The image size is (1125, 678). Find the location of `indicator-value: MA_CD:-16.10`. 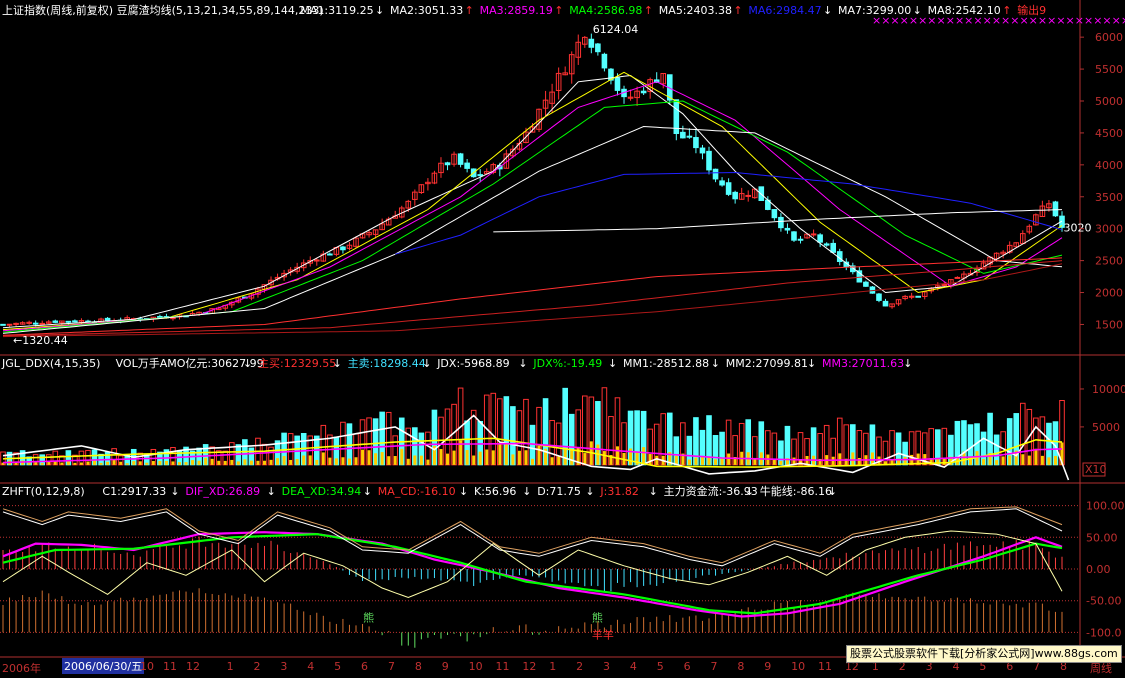

indicator-value: MA_CD:-16.10 is located at coordinates (417, 491).